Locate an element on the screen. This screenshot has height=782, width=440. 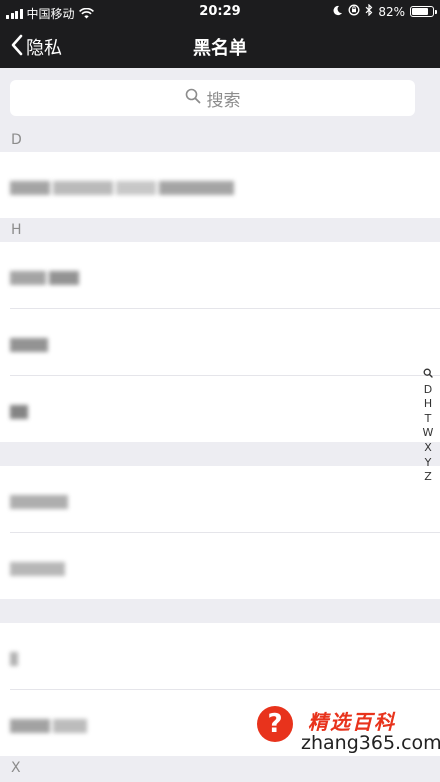
moon-icon is located at coordinates (337, 12).